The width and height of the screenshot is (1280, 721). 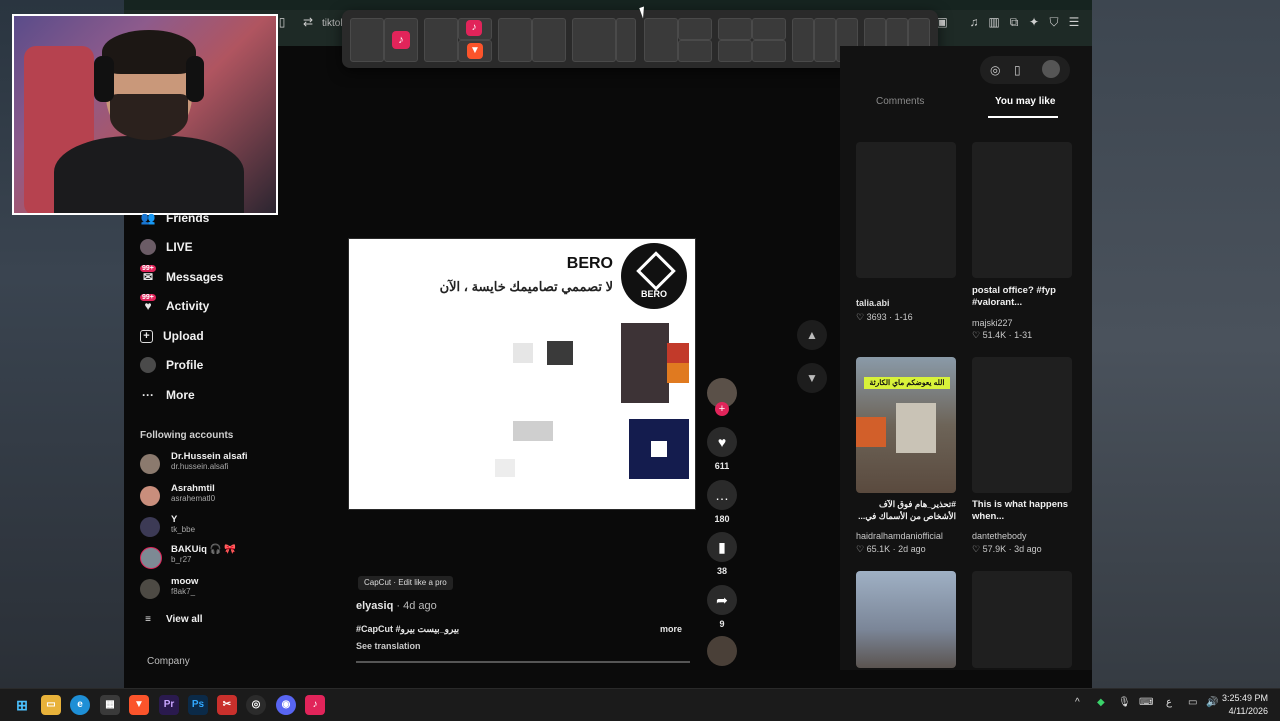 What do you see at coordinates (227, 705) in the screenshot?
I see `snipping-icon: ✂` at bounding box center [227, 705].